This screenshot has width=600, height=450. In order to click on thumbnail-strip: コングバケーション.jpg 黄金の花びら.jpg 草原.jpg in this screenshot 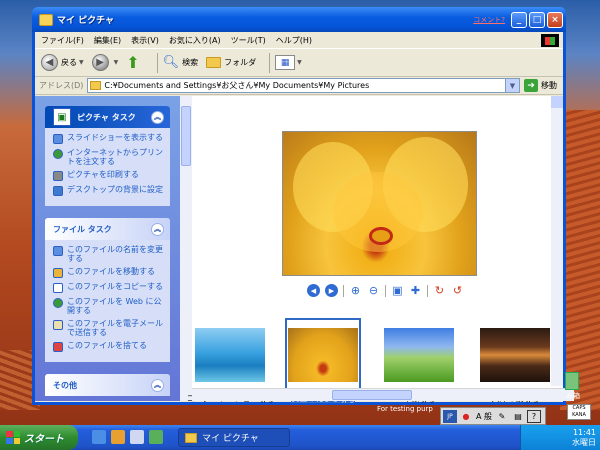, I will do `click(380, 368)`.